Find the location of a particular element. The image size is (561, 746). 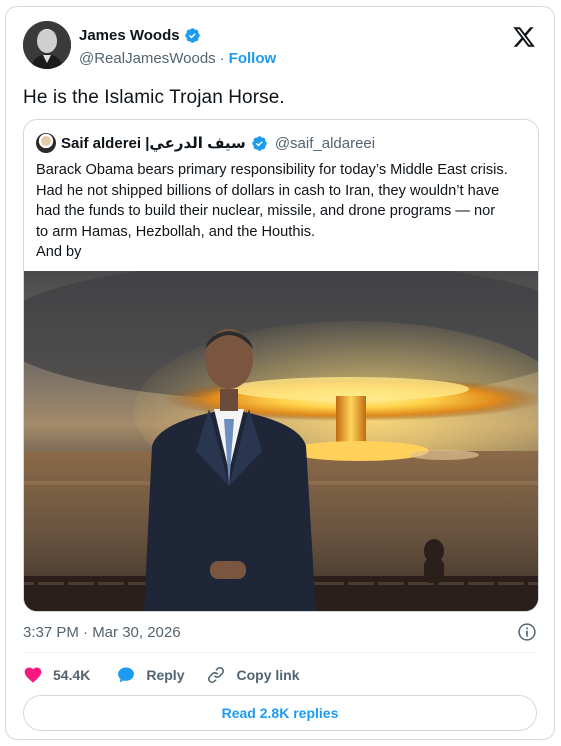

read-replies-button: Read 2.8K replies is located at coordinates (280, 713).